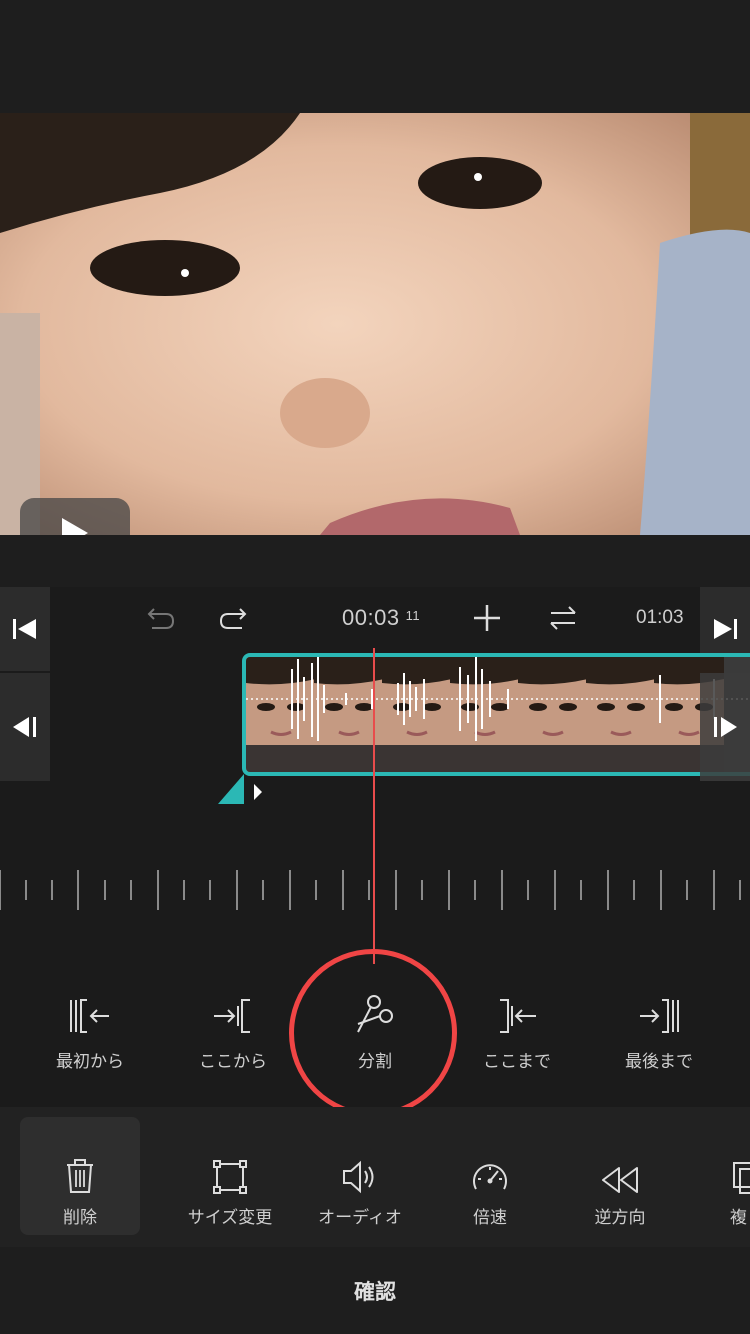 Image resolution: width=750 pixels, height=1334 pixels. I want to click on swap-arrows-icon, so click(563, 618).